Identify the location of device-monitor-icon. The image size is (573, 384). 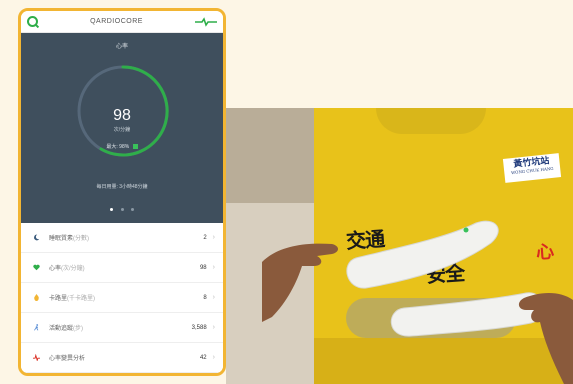
(206, 21).